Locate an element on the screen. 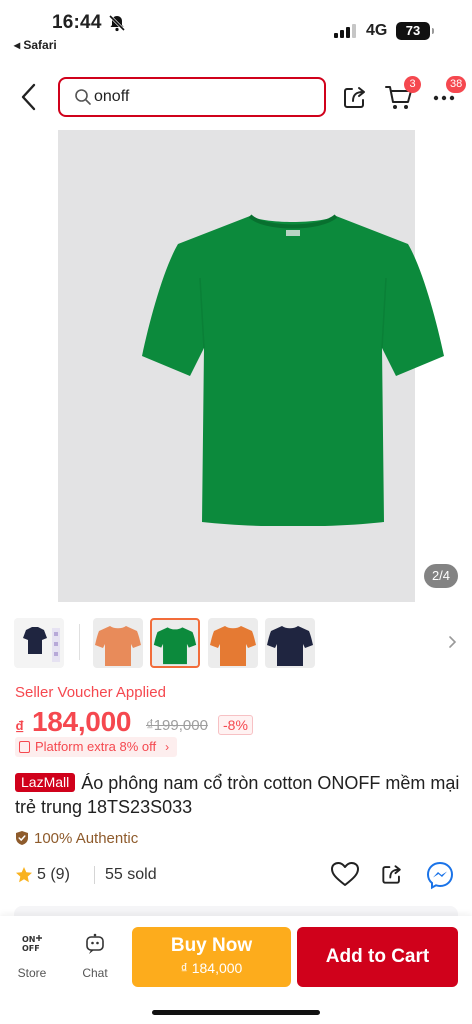 This screenshot has height=1024, width=472. sold-count: 55 sold is located at coordinates (131, 874).